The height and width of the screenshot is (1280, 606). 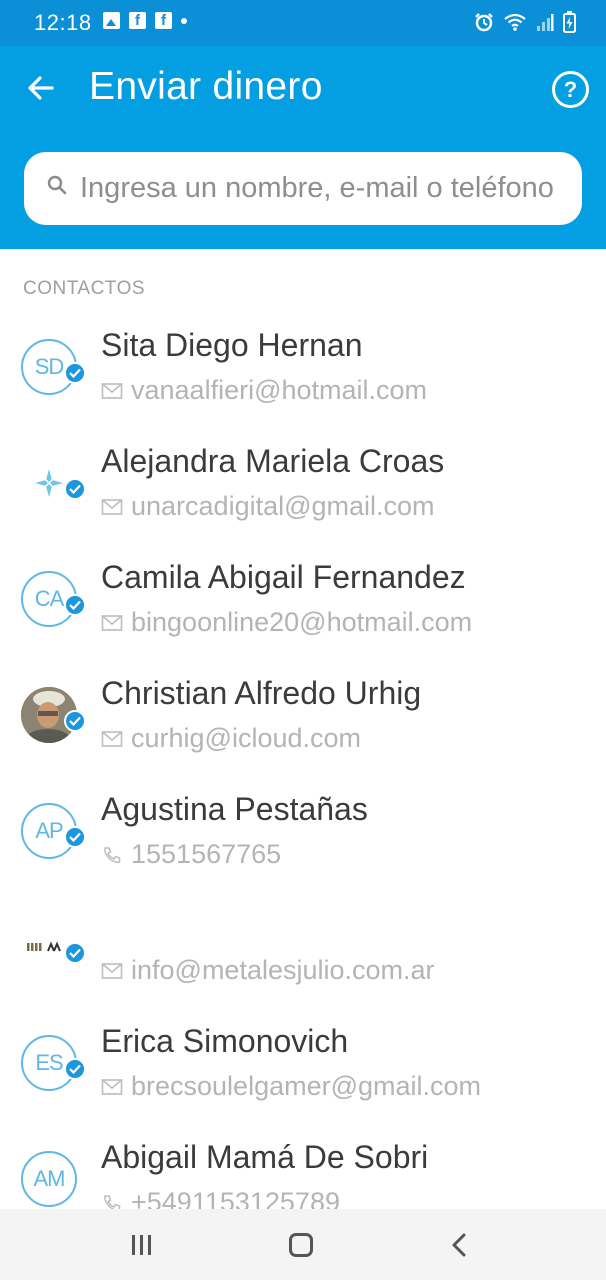 I want to click on signal-icon, so click(x=545, y=22).